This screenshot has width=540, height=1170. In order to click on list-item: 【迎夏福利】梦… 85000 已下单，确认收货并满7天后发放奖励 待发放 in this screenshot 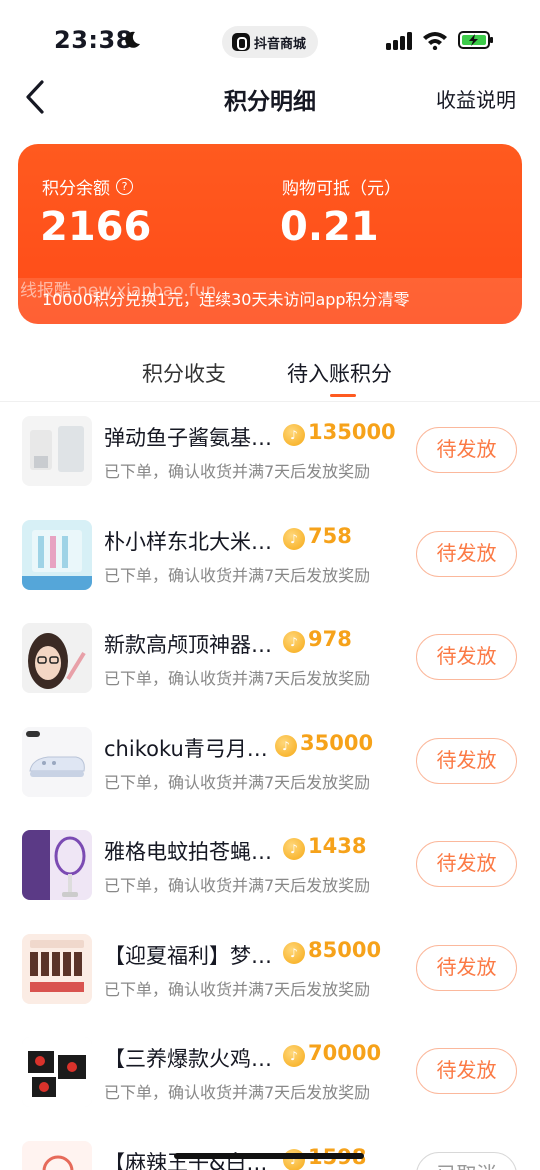, I will do `click(270, 970)`.